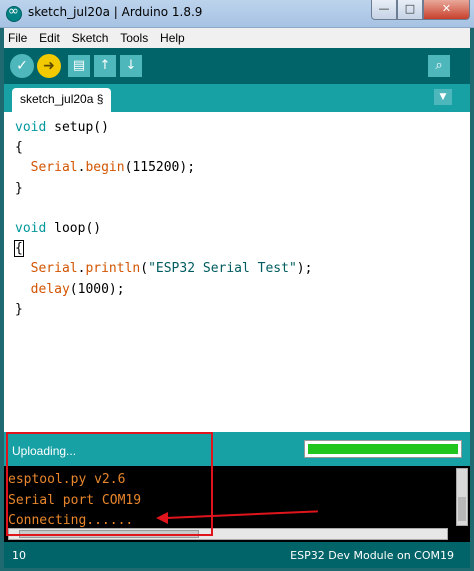  Describe the element at coordinates (79, 66) in the screenshot. I see `new-sketch-icon: ▤` at that location.